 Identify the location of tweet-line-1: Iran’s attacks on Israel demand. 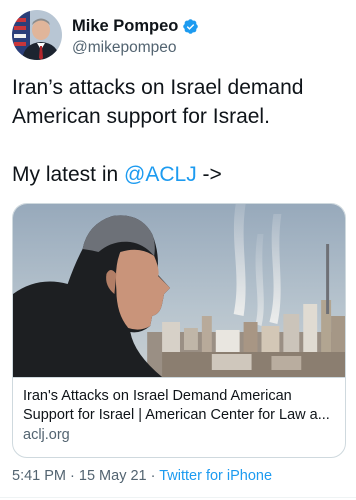
(158, 87).